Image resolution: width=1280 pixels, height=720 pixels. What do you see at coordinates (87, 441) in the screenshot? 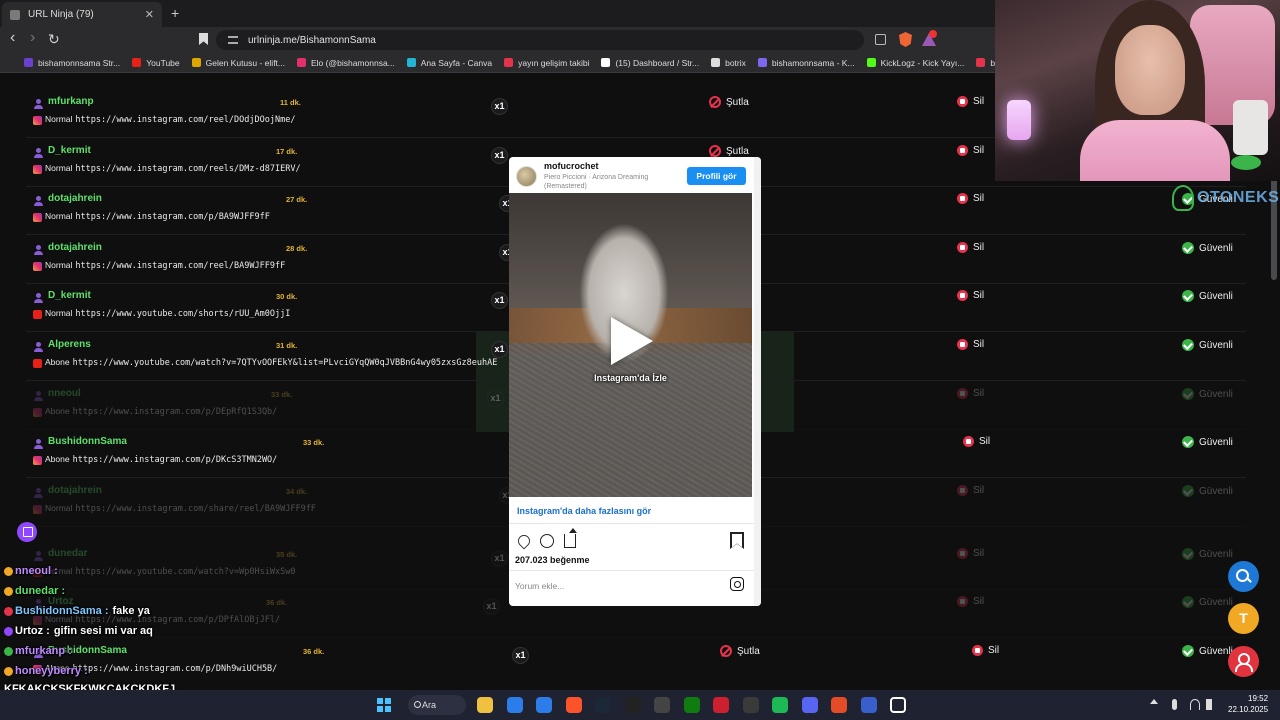
I see `row-username: BushidonnSama` at bounding box center [87, 441].